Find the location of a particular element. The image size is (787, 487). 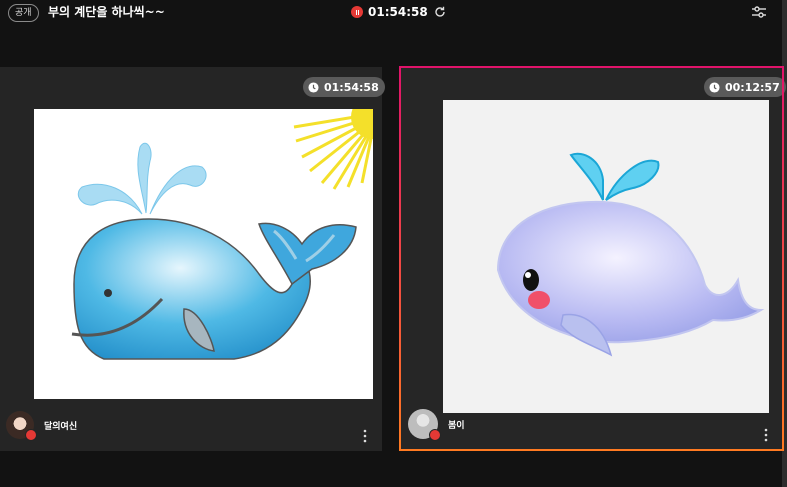

recording-time: 01:54:58 is located at coordinates (398, 12).